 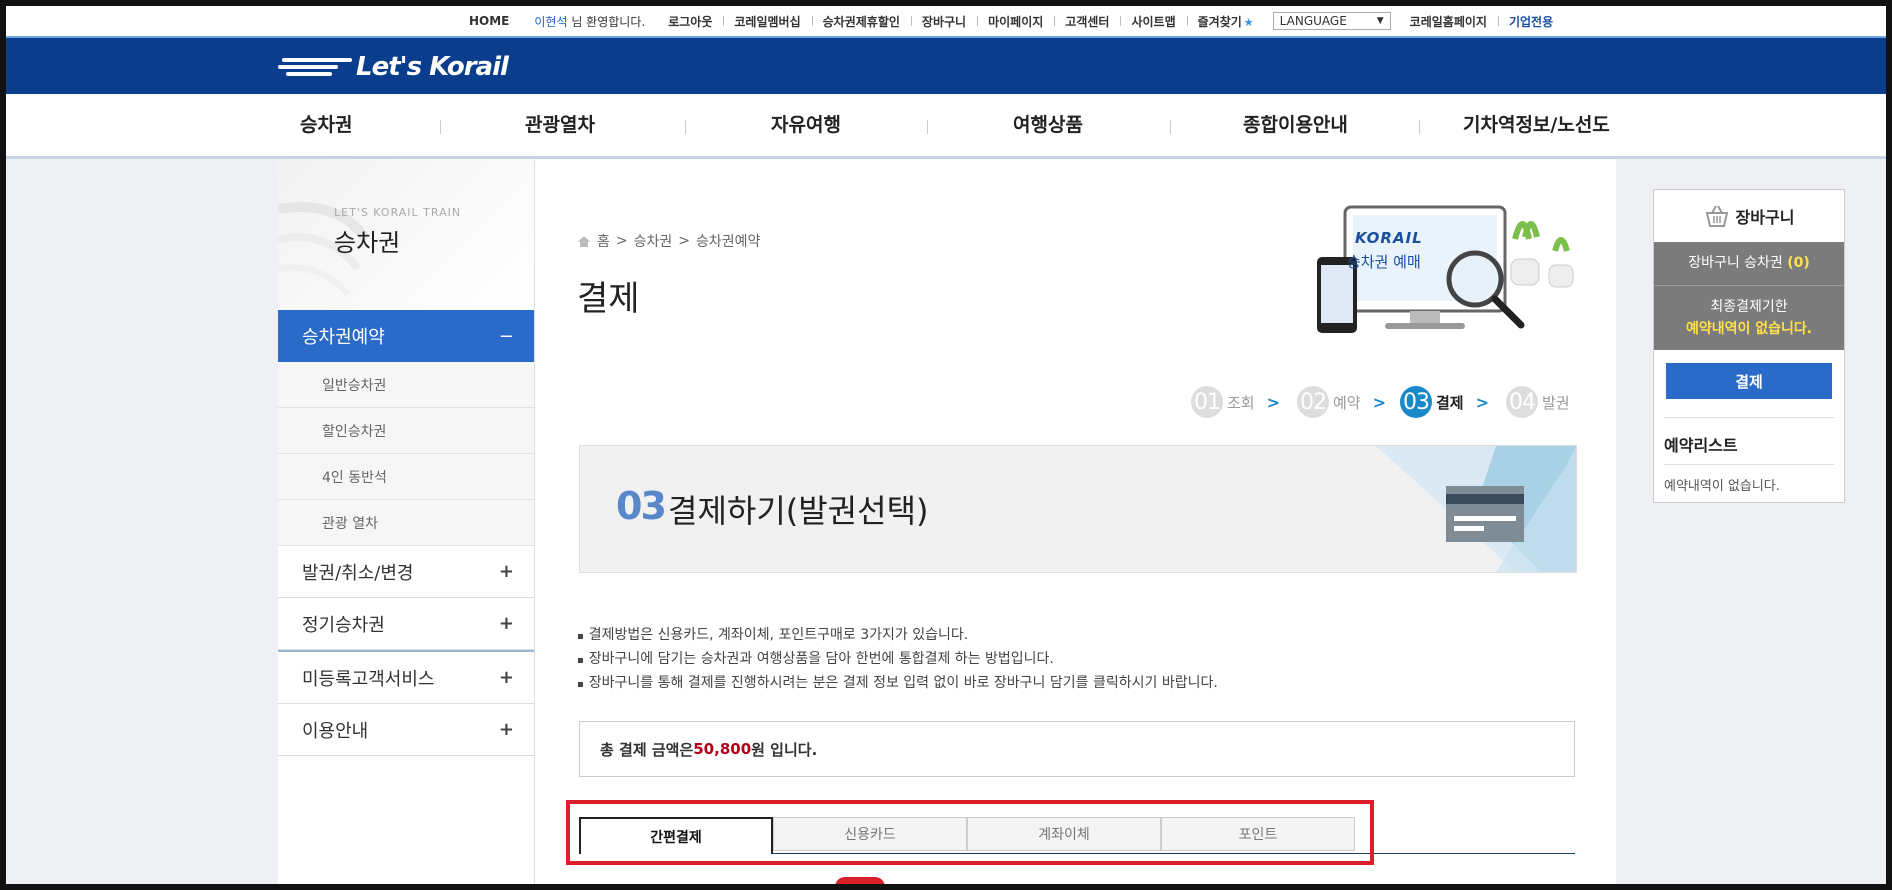 I want to click on card-icon, so click(x=1485, y=514).